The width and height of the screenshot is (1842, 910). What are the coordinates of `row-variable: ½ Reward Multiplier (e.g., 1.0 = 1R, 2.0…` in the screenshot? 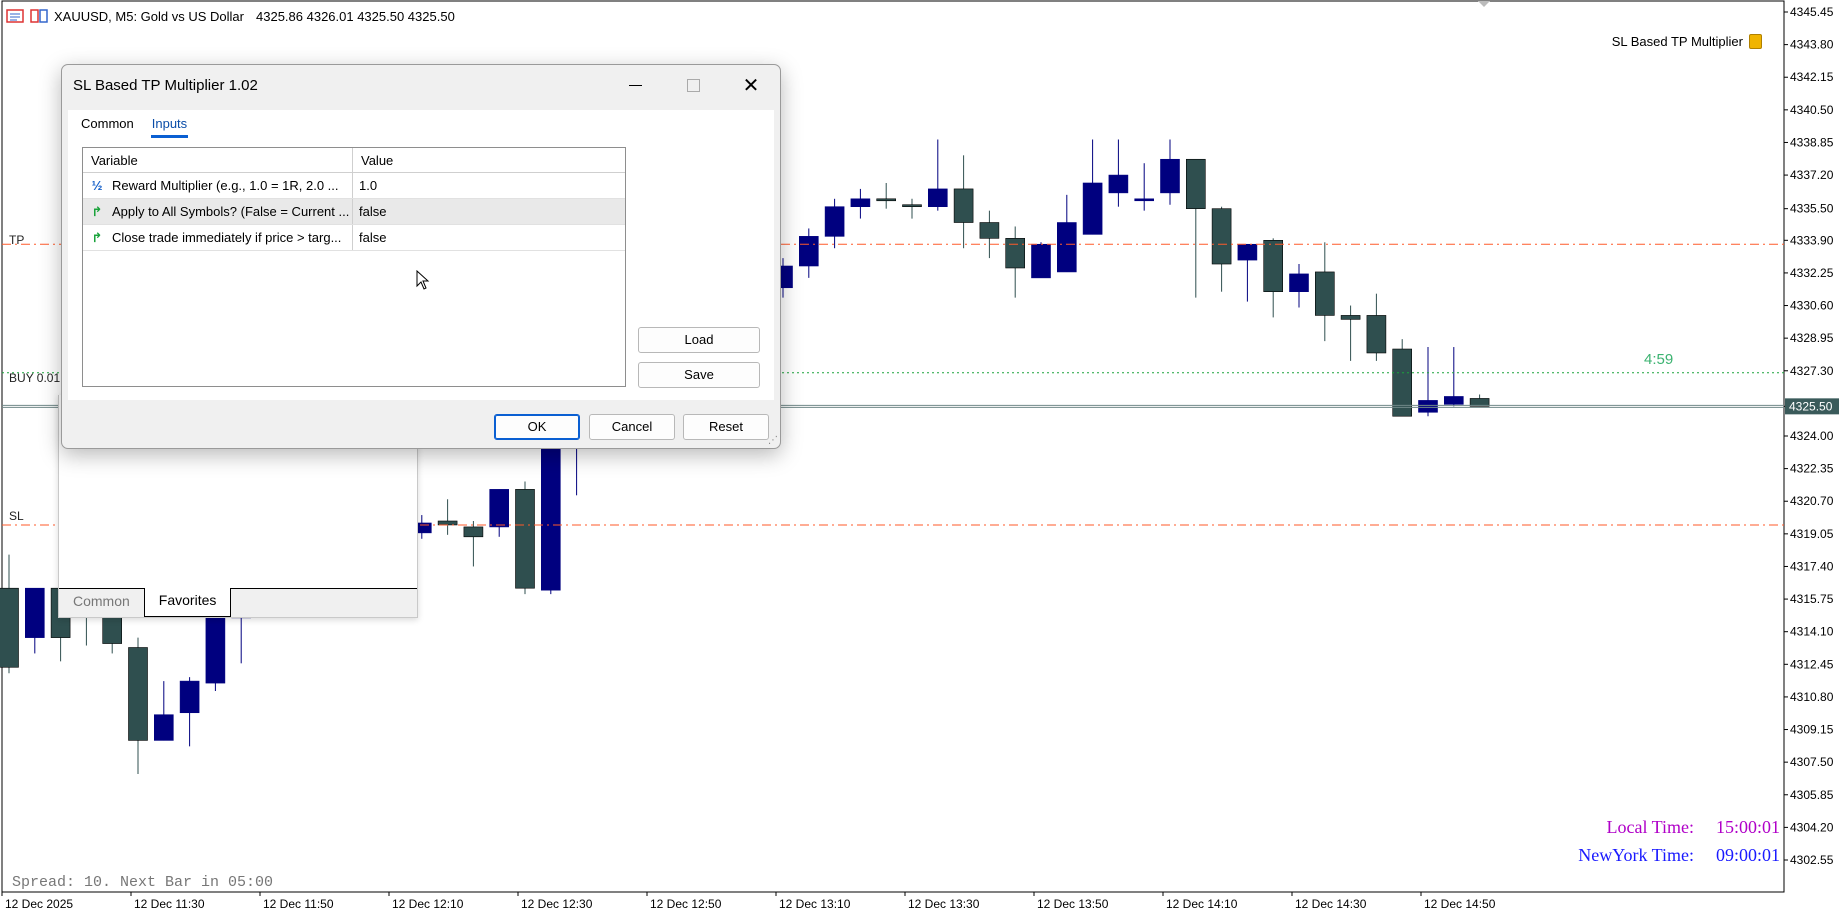 It's located at (218, 185).